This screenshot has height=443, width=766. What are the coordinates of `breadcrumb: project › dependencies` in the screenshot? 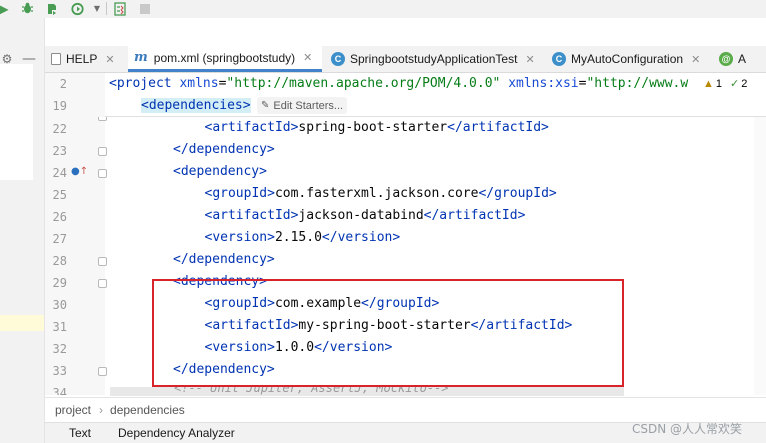 It's located at (405, 409).